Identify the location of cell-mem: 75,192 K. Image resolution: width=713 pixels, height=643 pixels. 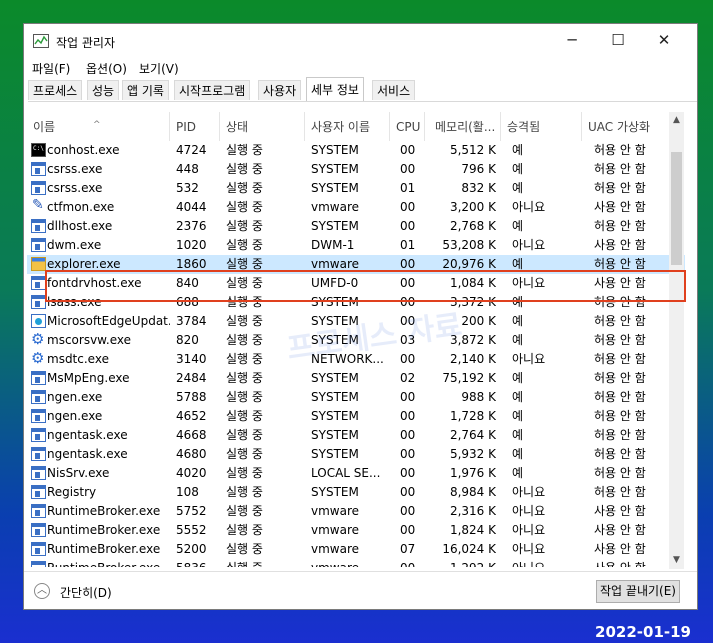
(469, 378).